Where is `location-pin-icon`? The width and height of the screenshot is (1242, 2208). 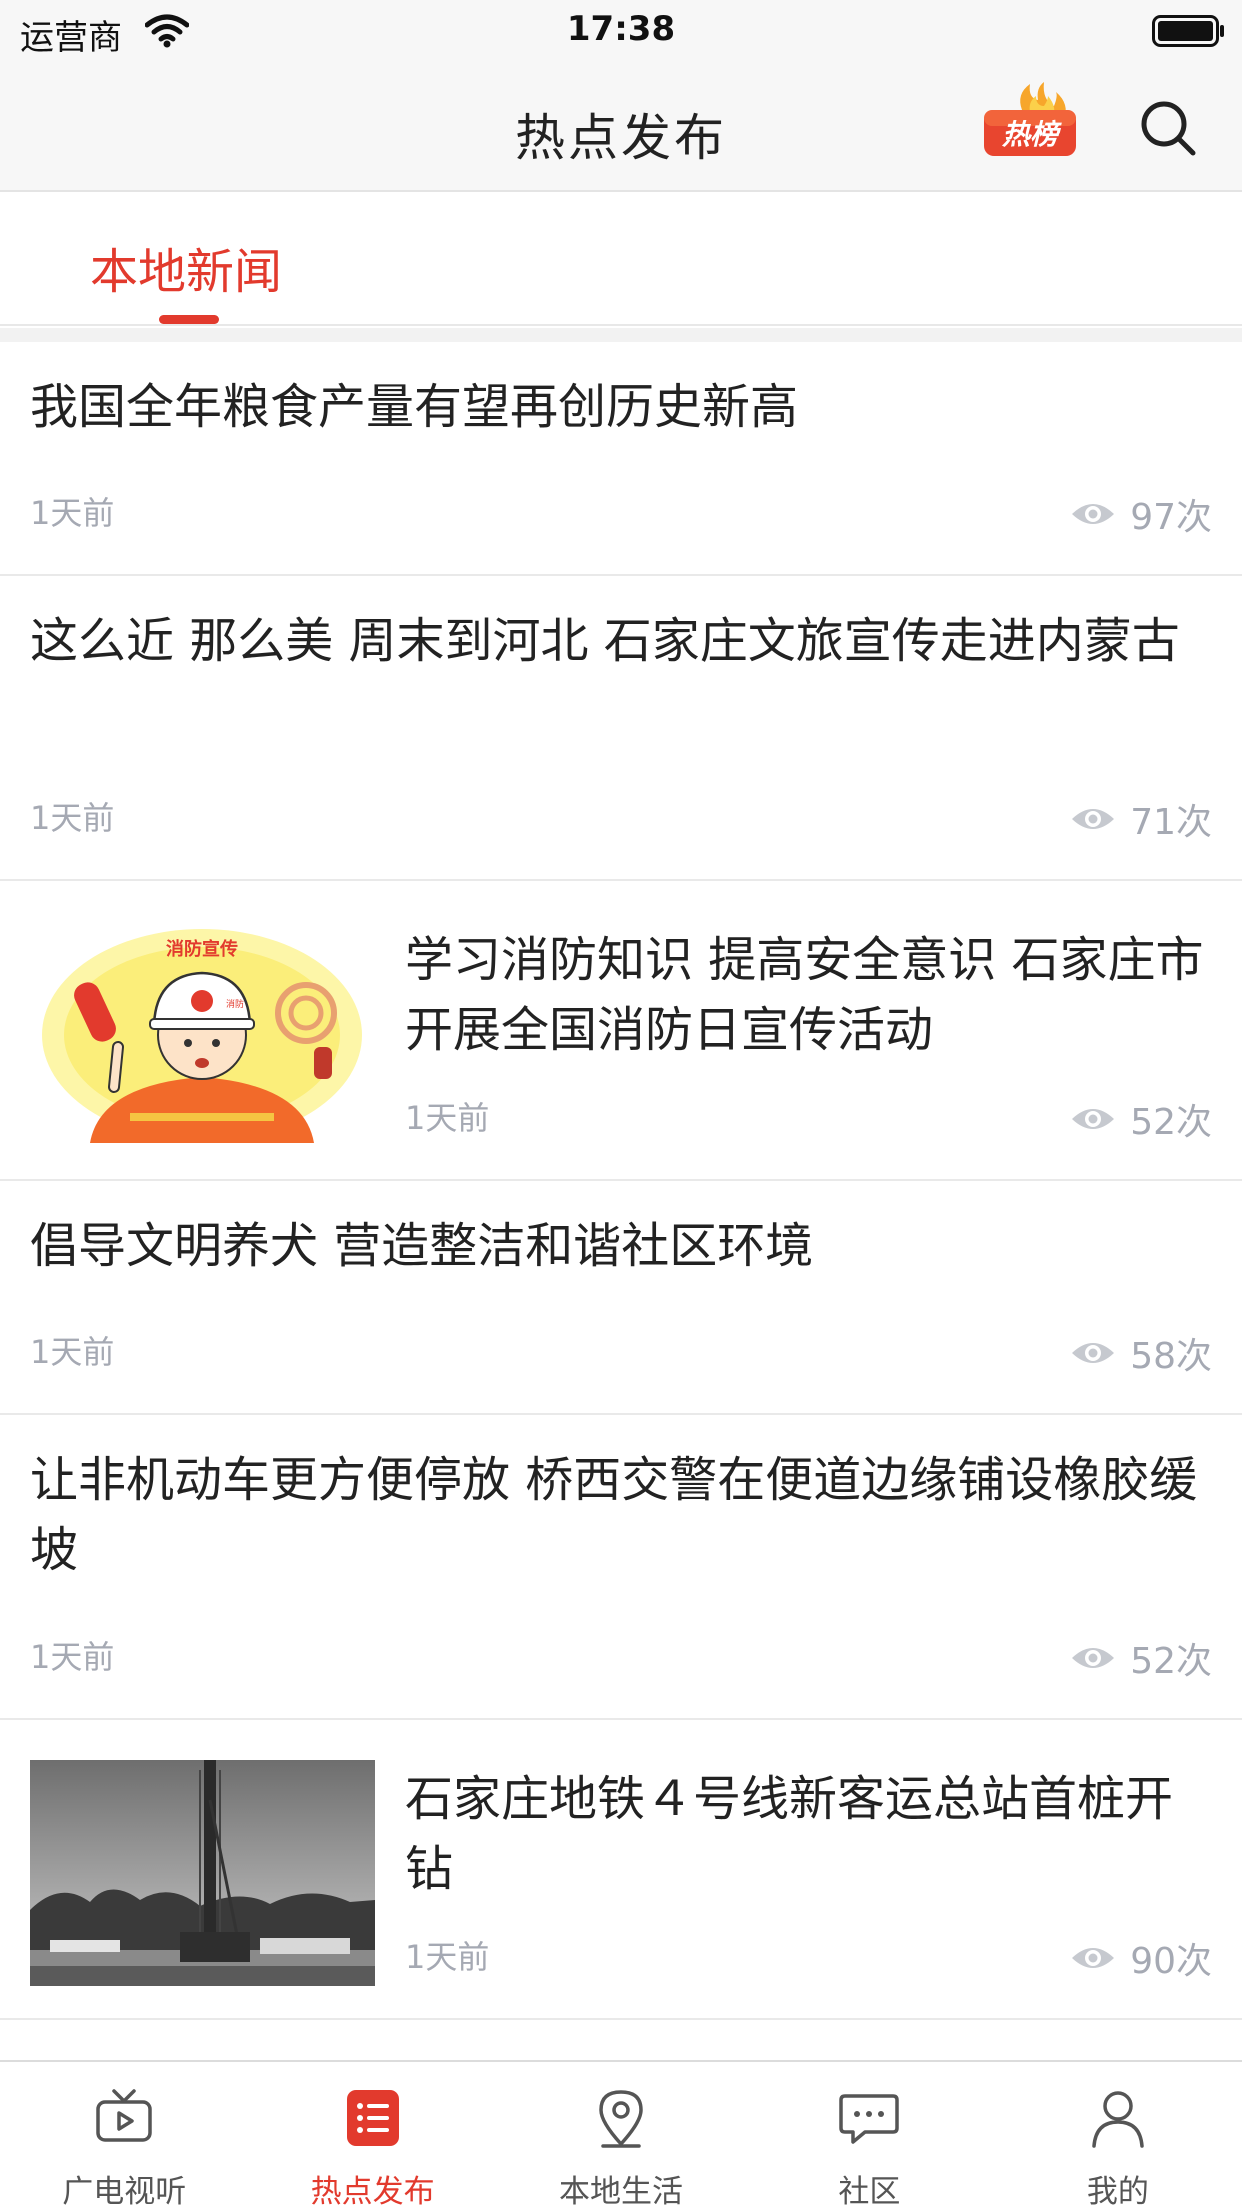
location-pin-icon is located at coordinates (621, 2119).